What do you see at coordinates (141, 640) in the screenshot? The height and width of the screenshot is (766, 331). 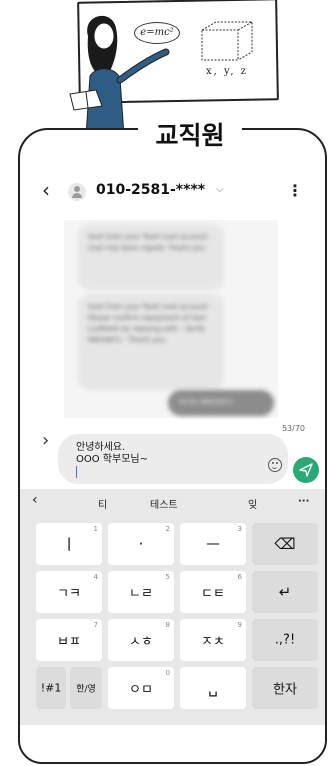 I see `key-s: ㅅㅎ 8` at bounding box center [141, 640].